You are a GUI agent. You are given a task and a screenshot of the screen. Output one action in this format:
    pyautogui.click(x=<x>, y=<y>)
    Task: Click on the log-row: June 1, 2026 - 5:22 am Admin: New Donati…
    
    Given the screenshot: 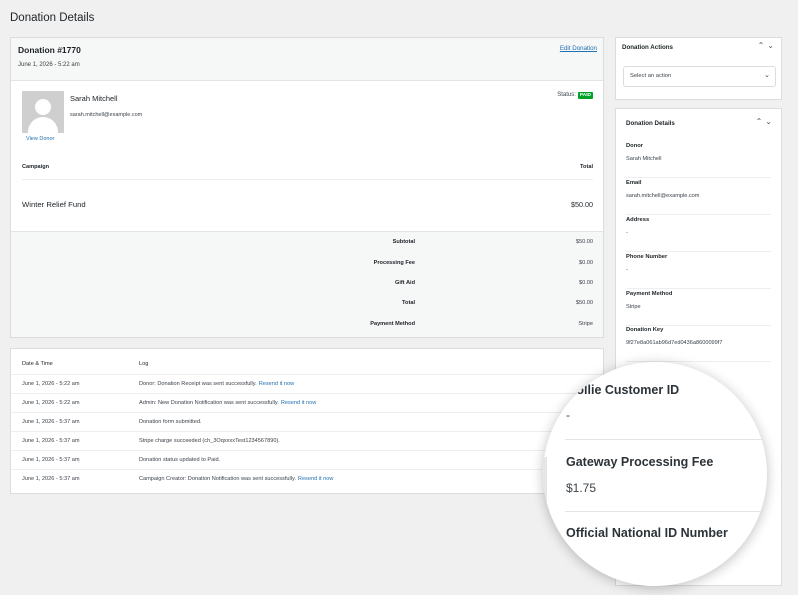 What is the action you would take?
    pyautogui.click(x=307, y=402)
    